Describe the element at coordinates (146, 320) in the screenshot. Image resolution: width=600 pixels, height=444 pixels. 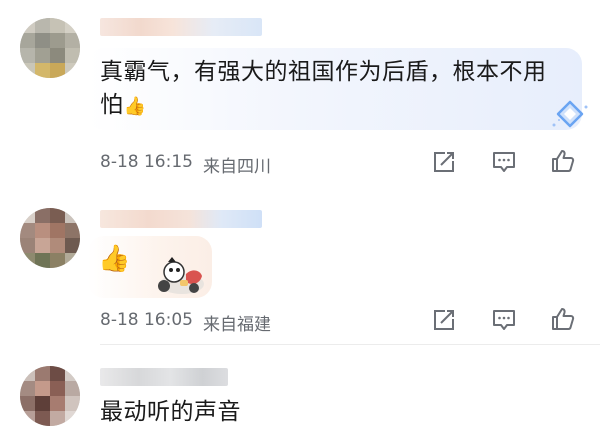
I see `comment-time: 8-18 16:05` at that location.